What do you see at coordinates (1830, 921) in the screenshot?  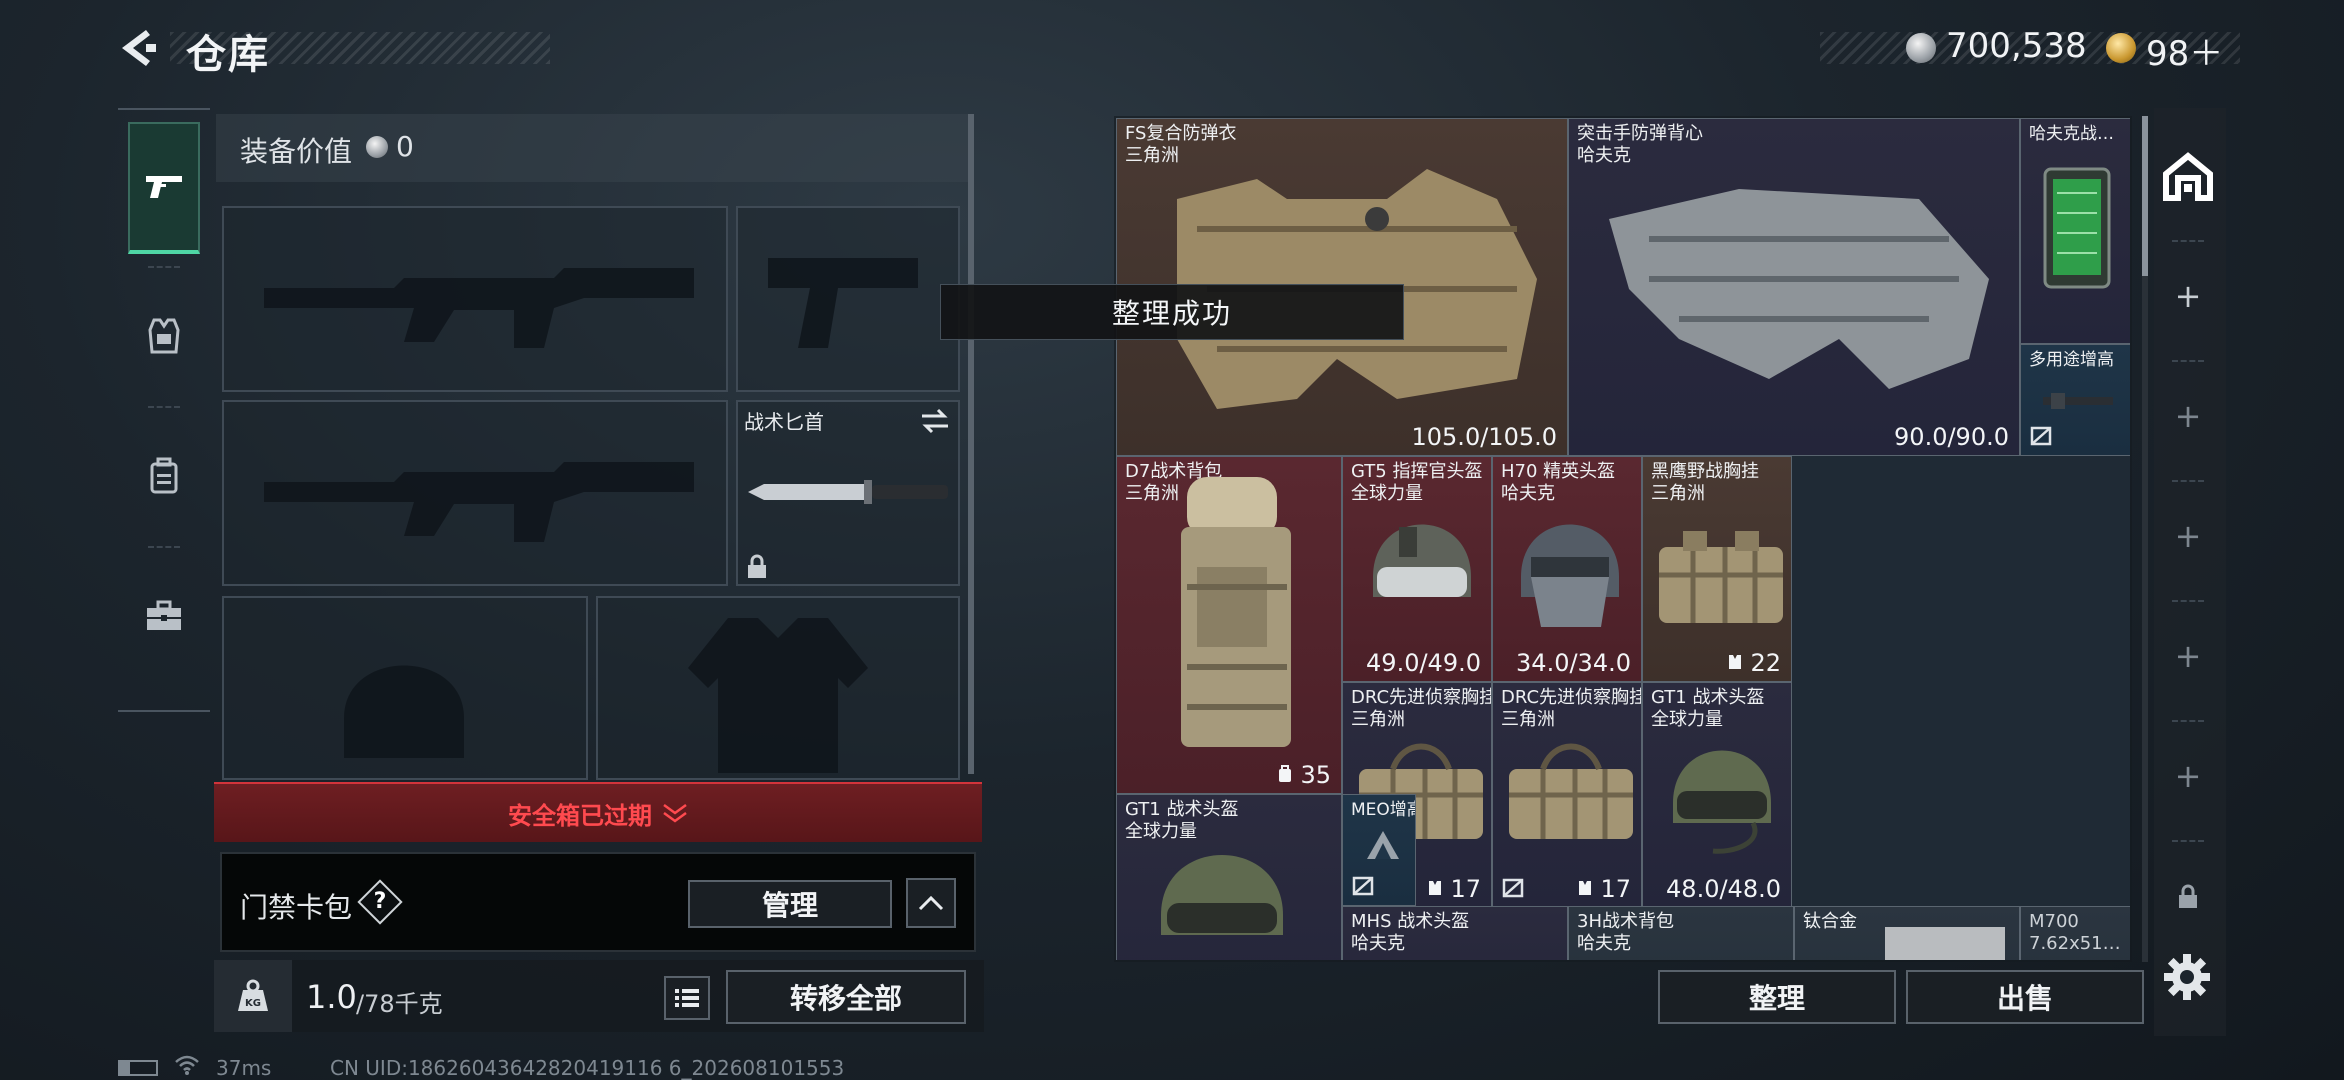 I see `item-name: 钛合金` at bounding box center [1830, 921].